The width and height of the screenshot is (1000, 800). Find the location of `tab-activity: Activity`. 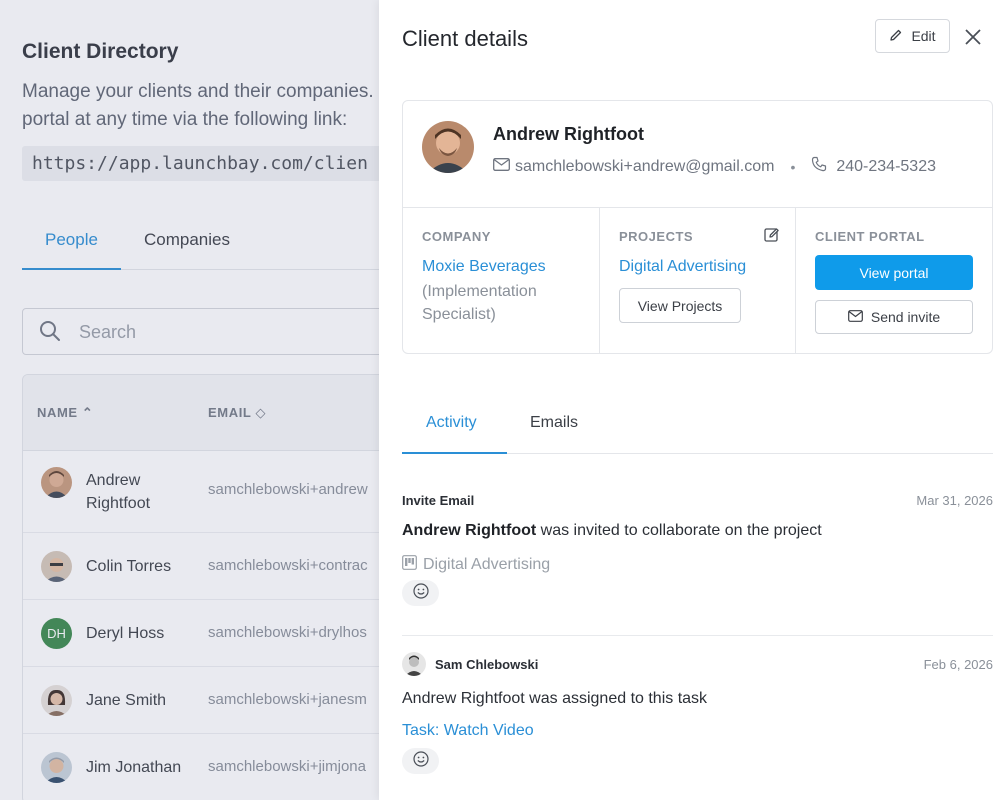

tab-activity: Activity is located at coordinates (451, 423).